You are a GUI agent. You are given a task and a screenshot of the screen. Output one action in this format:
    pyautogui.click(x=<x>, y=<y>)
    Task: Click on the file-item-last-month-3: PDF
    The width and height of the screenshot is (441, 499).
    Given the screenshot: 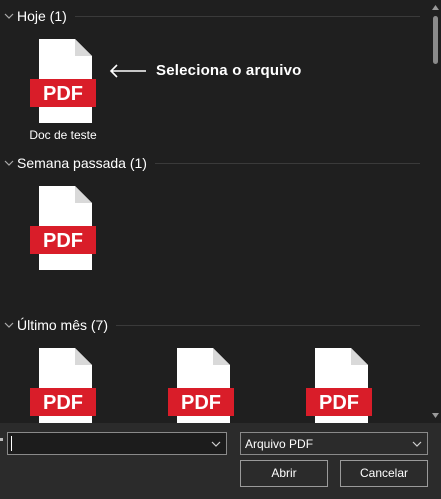 What is the action you would take?
    pyautogui.click(x=339, y=385)
    